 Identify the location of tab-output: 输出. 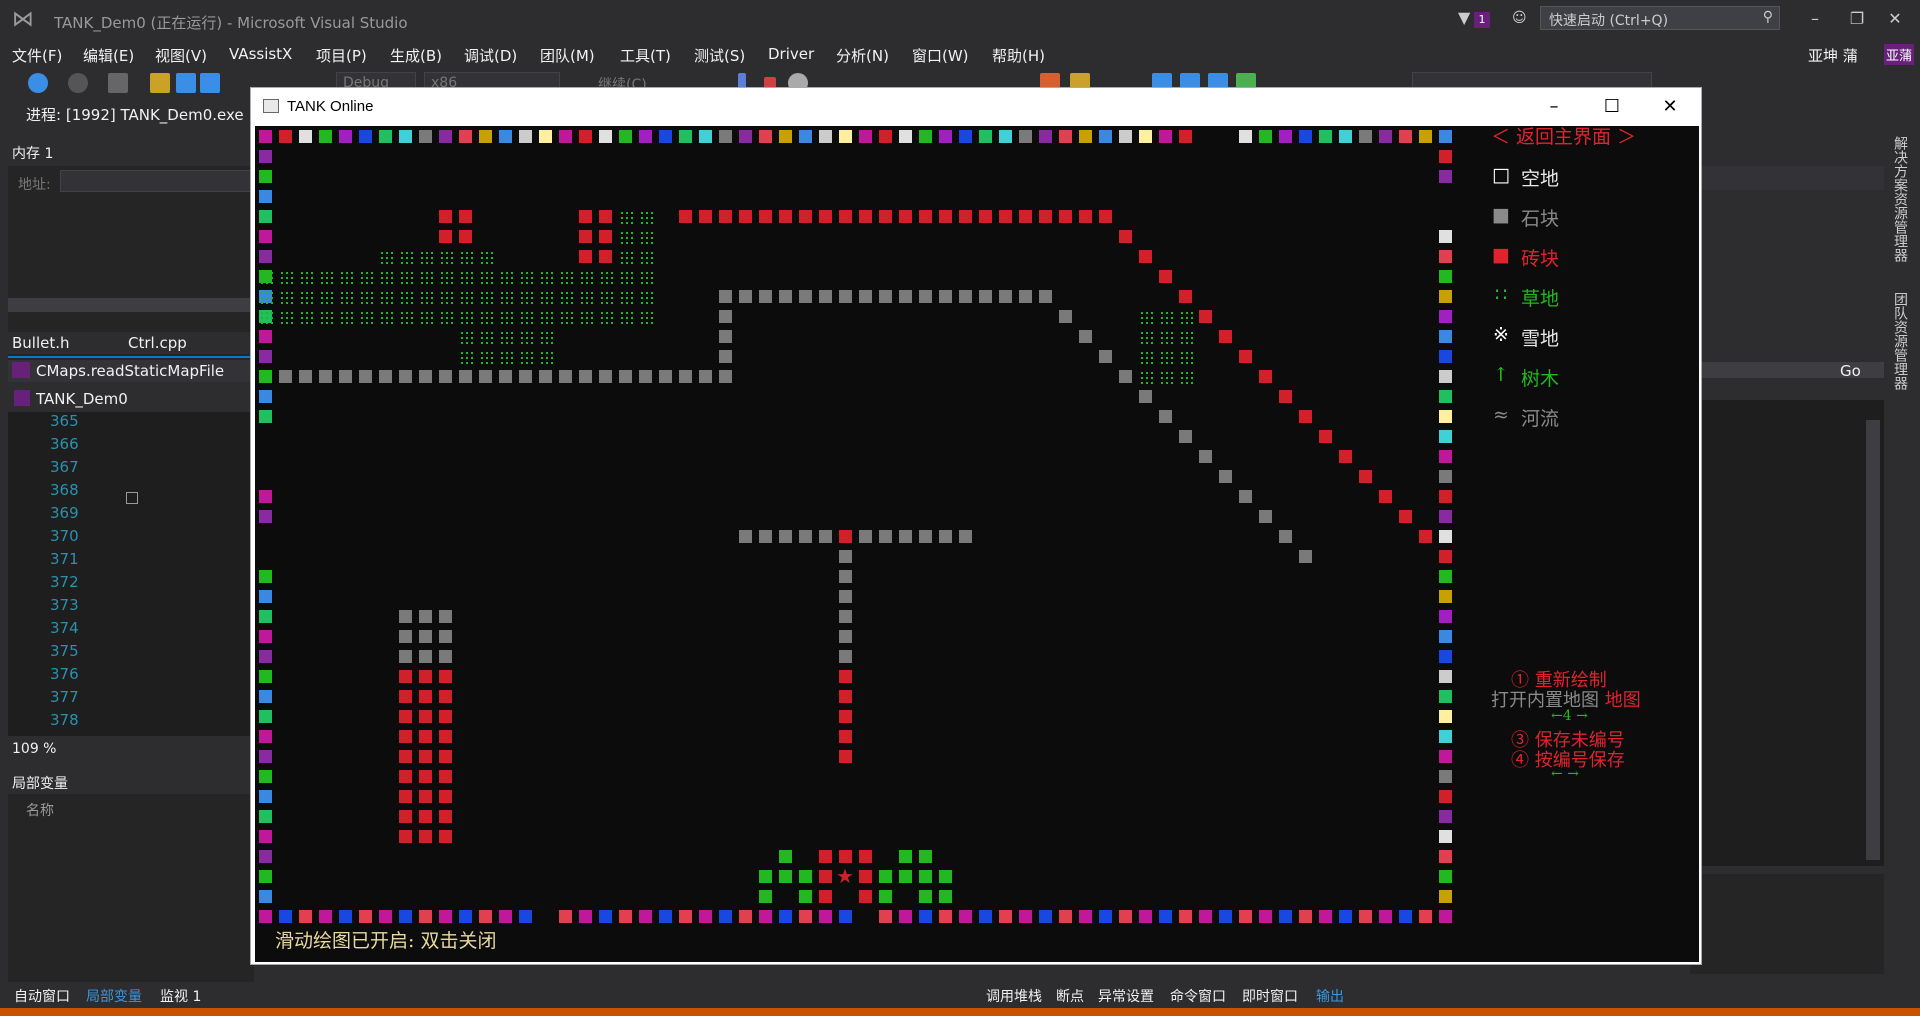
(1330, 996).